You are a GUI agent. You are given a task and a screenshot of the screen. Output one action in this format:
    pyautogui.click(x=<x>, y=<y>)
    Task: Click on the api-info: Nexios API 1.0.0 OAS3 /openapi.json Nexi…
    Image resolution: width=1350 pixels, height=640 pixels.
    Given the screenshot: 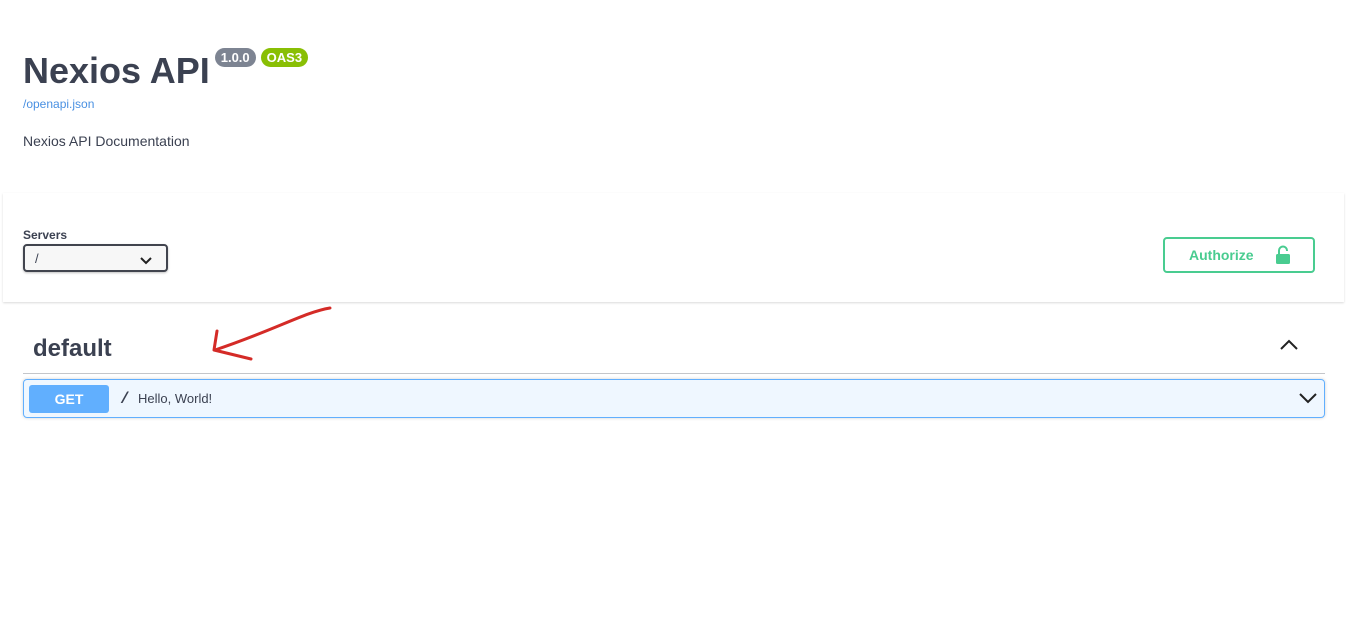 What is the action you would take?
    pyautogui.click(x=373, y=98)
    